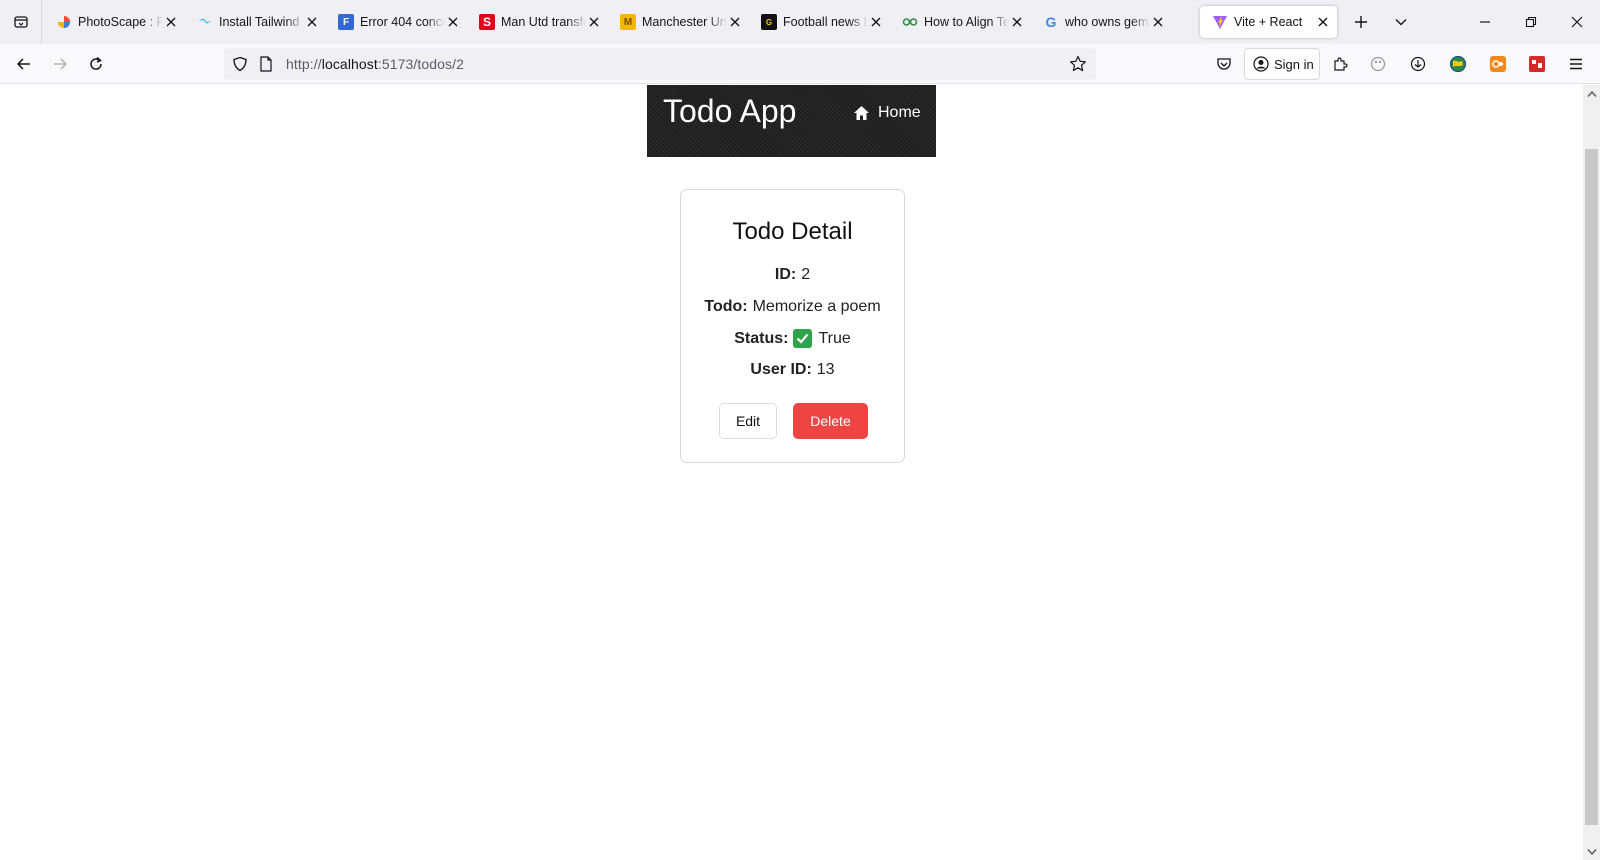 This screenshot has height=860, width=1600. I want to click on tab-title: Vite + React, so click(1268, 22).